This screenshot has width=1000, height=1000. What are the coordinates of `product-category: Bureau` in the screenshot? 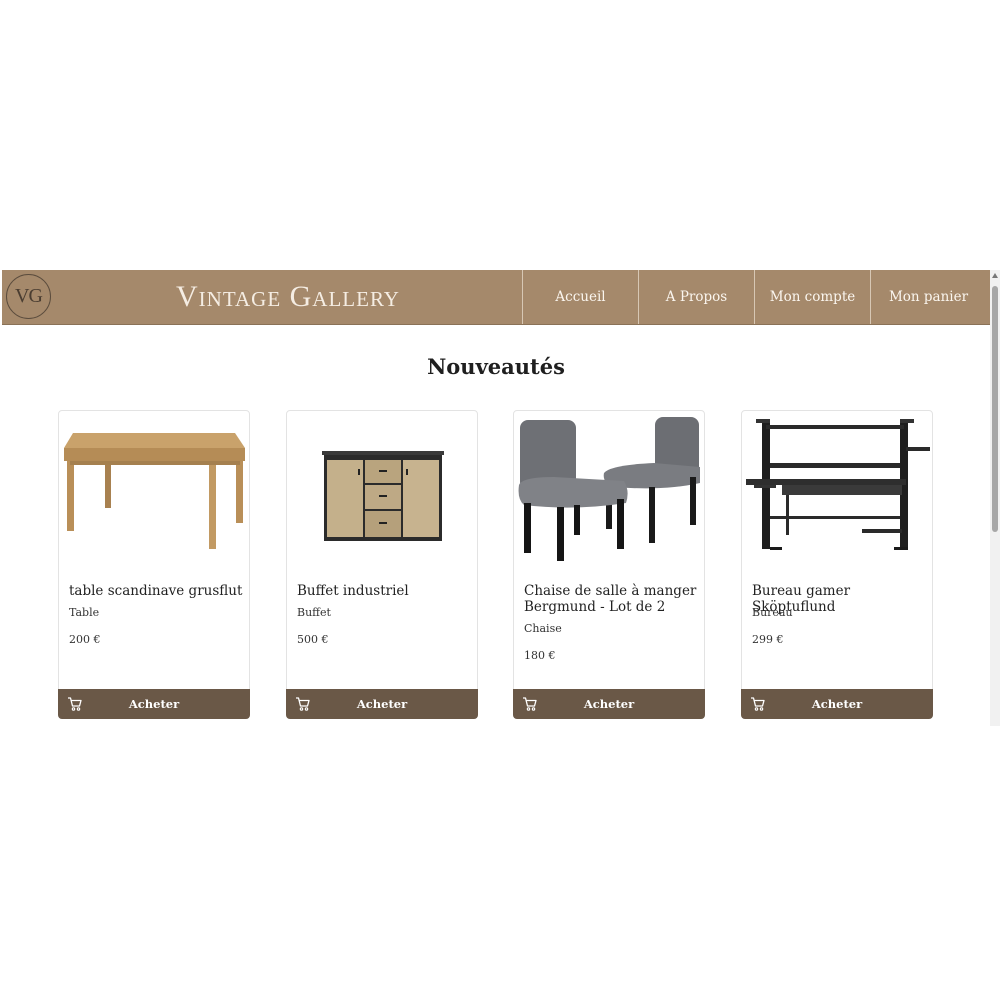 It's located at (772, 612).